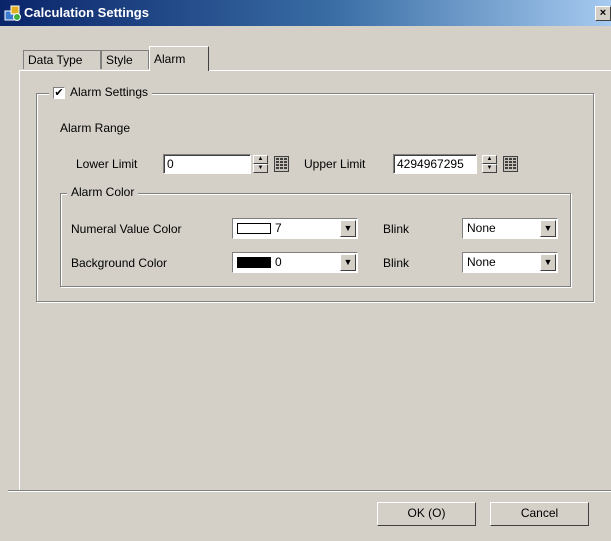 This screenshot has height=541, width=611. I want to click on close-icon: ×, so click(603, 13).